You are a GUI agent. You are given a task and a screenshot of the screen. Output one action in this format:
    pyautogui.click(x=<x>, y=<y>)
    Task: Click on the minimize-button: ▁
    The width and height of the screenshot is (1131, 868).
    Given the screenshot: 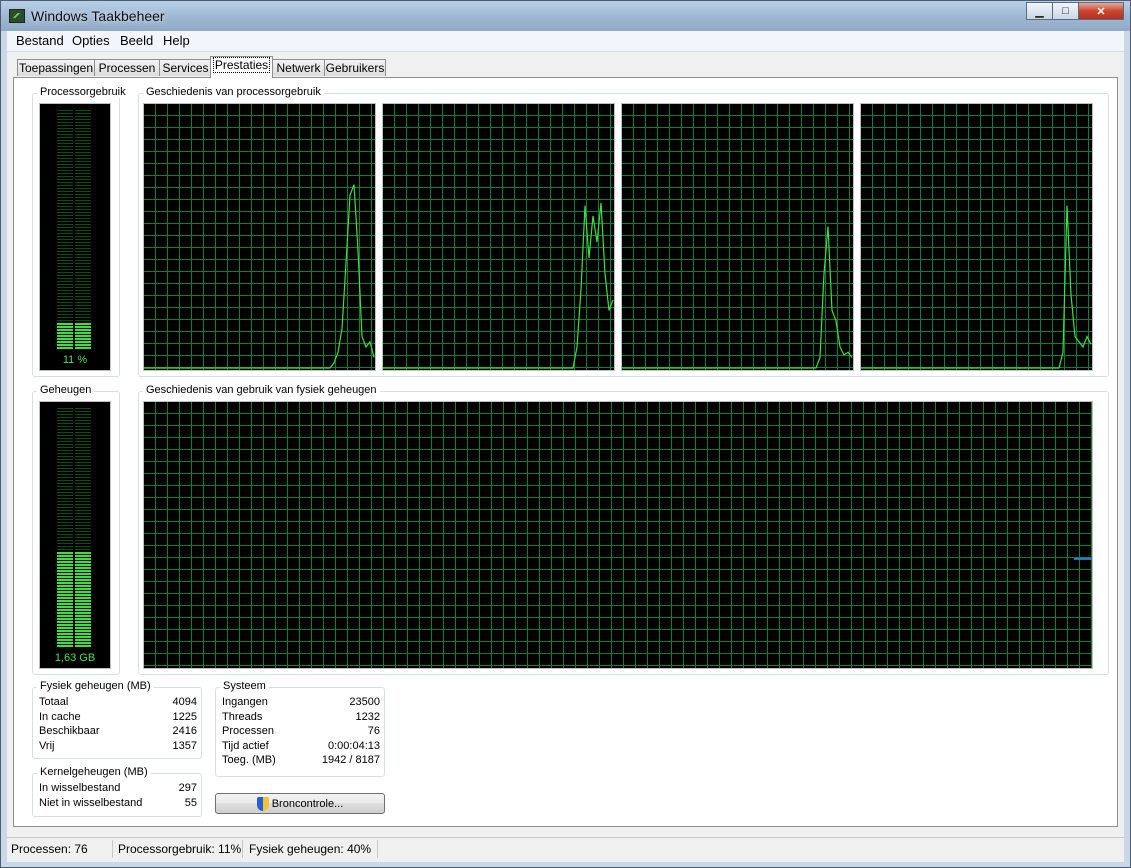 What is the action you would take?
    pyautogui.click(x=1039, y=11)
    